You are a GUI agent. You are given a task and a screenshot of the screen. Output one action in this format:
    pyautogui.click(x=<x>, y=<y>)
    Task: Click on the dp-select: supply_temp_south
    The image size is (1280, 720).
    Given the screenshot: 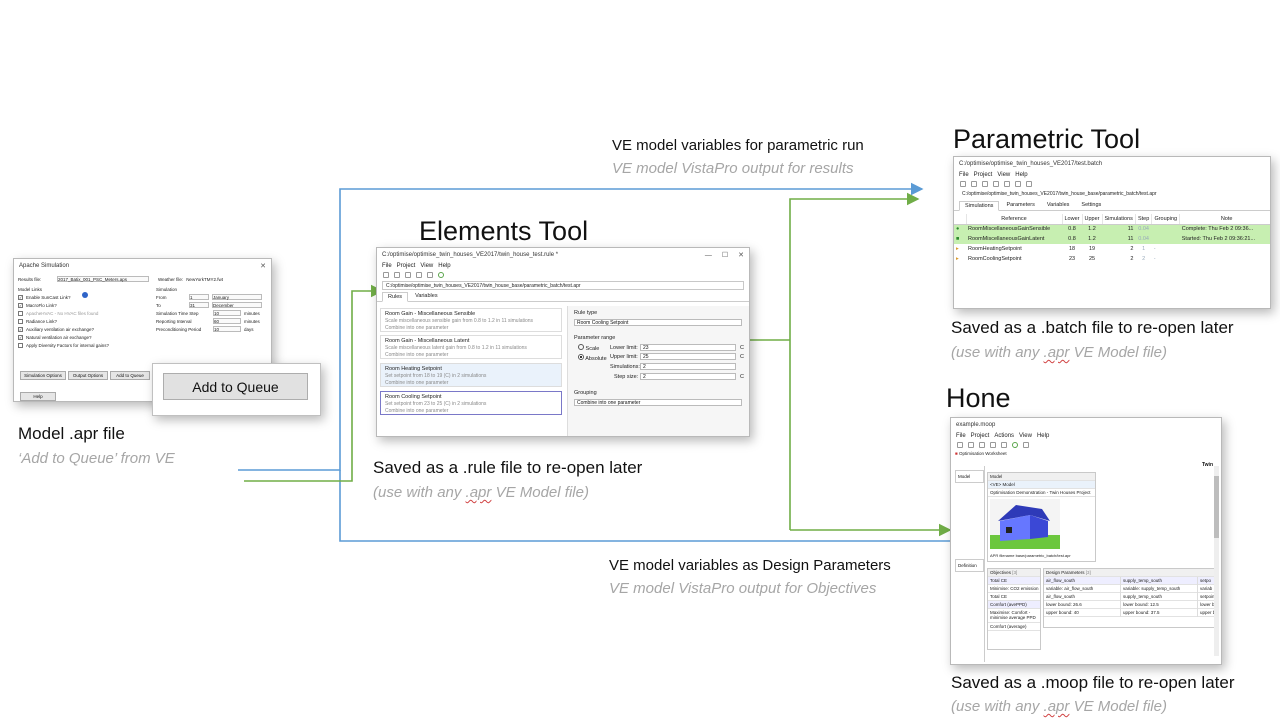 What is the action you would take?
    pyautogui.click(x=1159, y=597)
    